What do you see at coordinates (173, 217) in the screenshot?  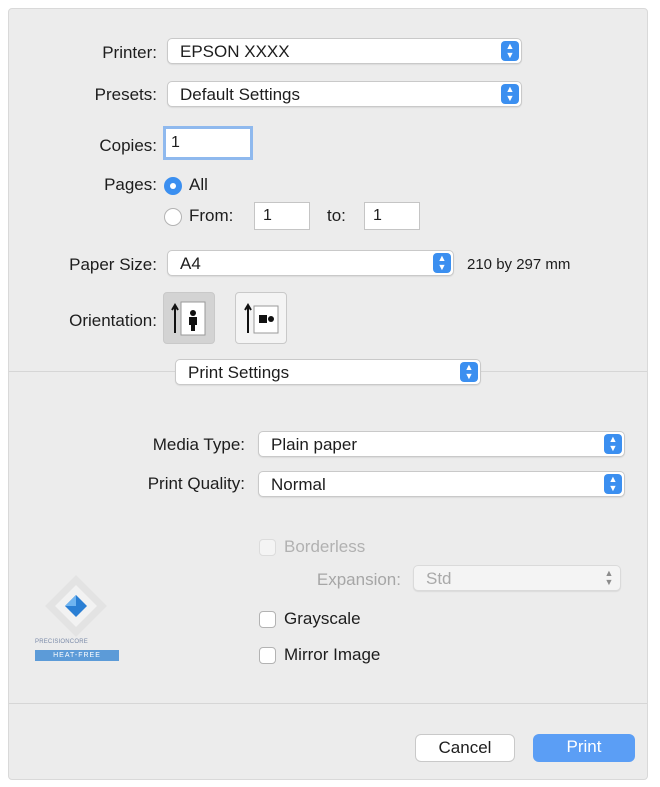 I see `pages-from-radio` at bounding box center [173, 217].